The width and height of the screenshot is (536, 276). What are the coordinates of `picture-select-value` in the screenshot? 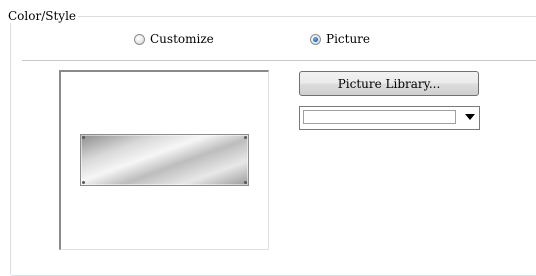 It's located at (379, 117).